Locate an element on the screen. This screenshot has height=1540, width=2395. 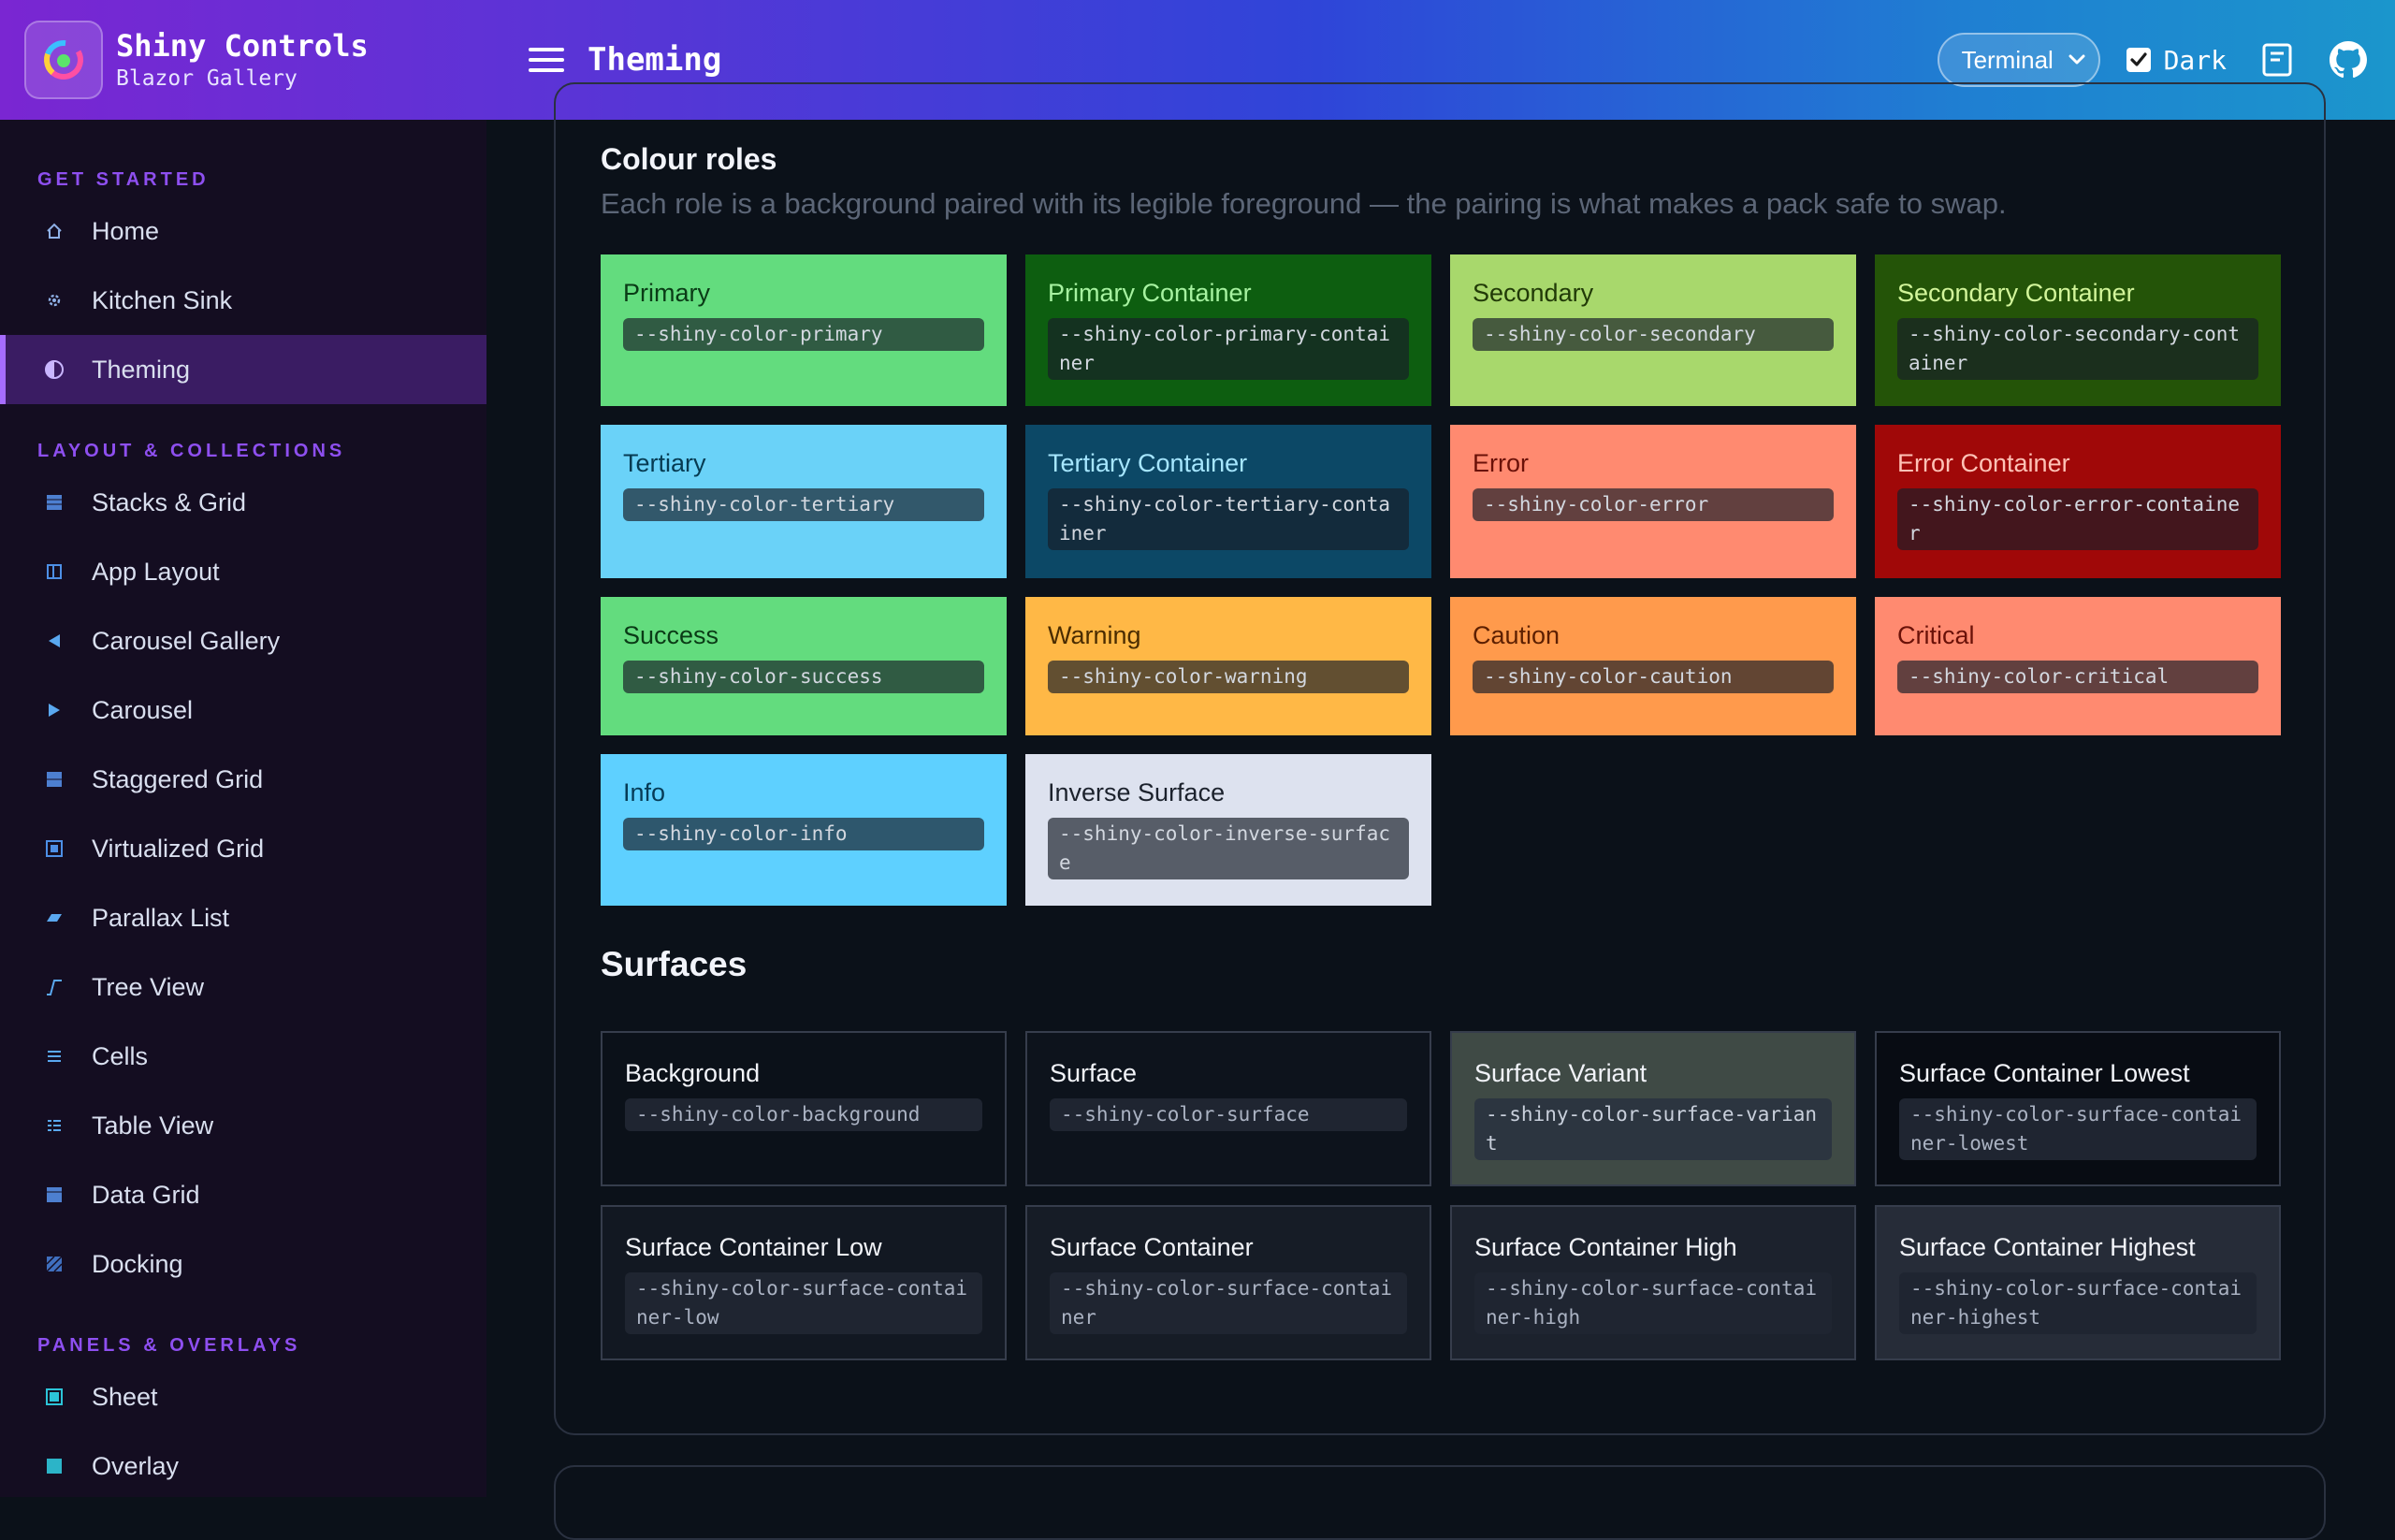
color-role-variable: --shiny-color-secondary is located at coordinates (1653, 335).